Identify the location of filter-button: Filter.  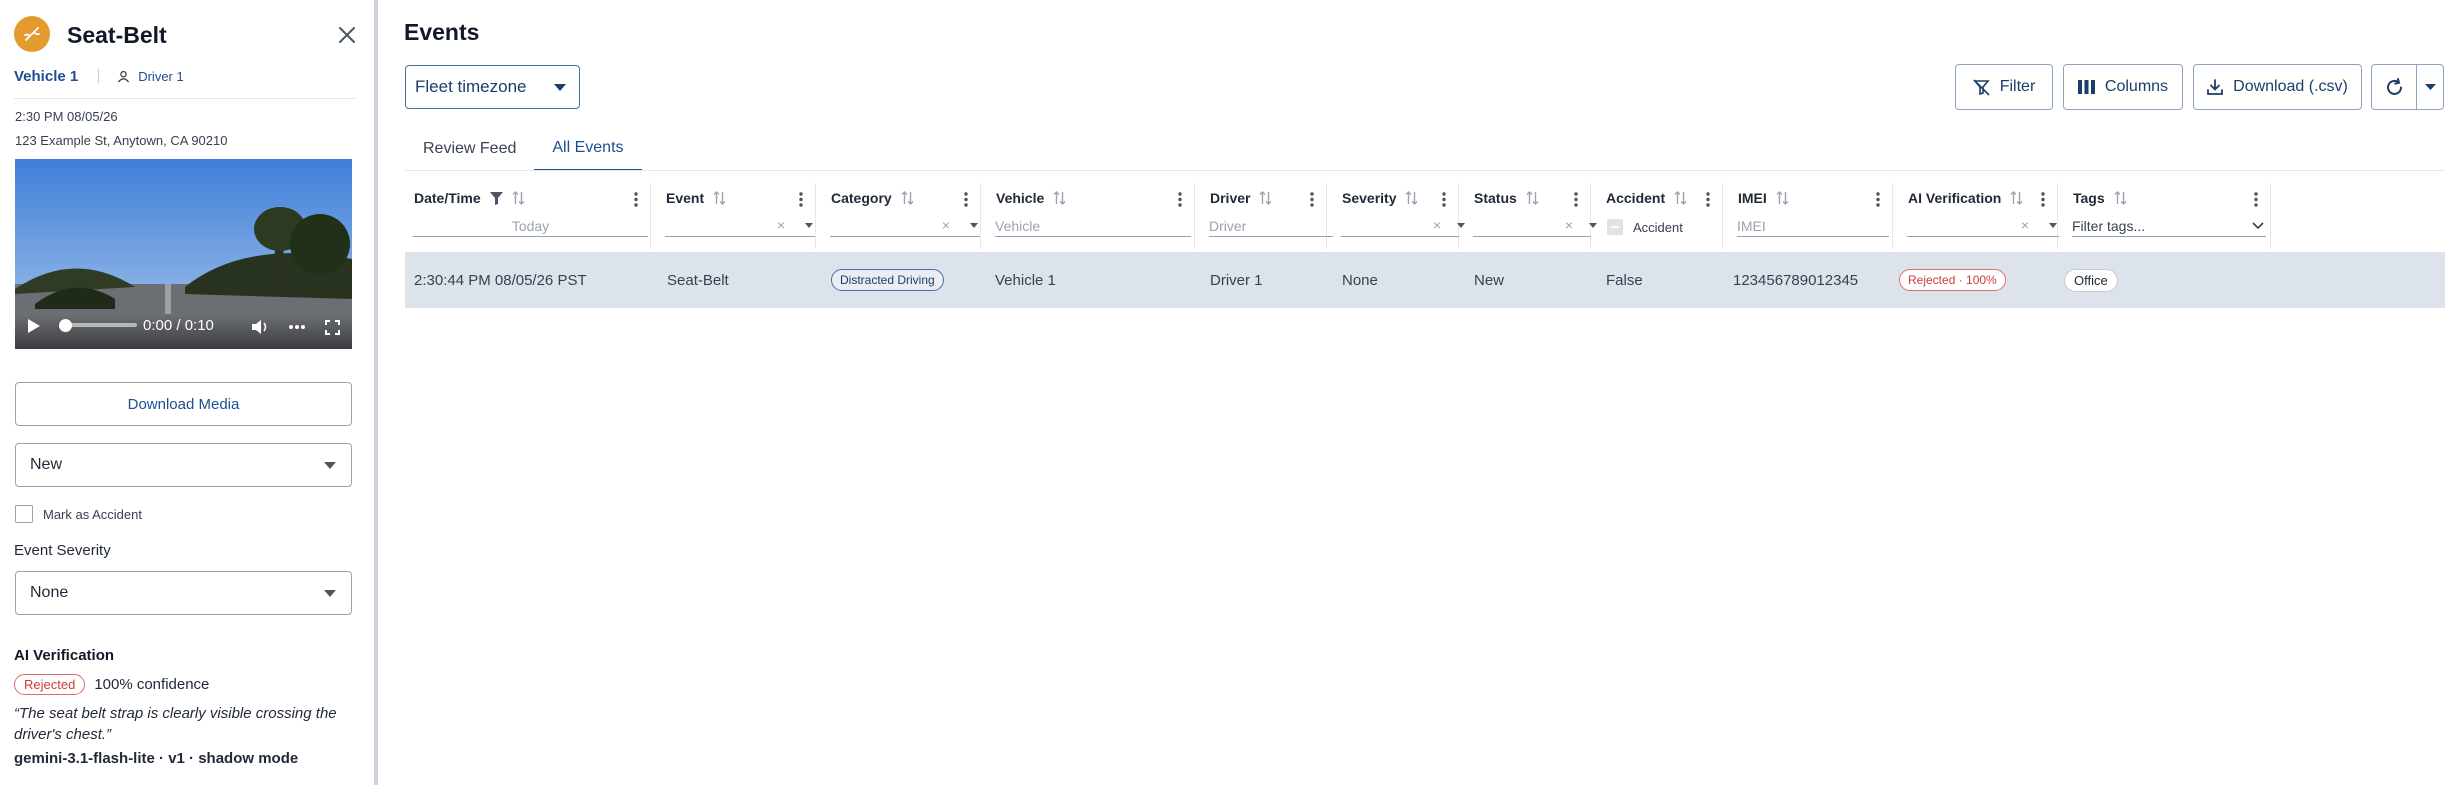
(2004, 87).